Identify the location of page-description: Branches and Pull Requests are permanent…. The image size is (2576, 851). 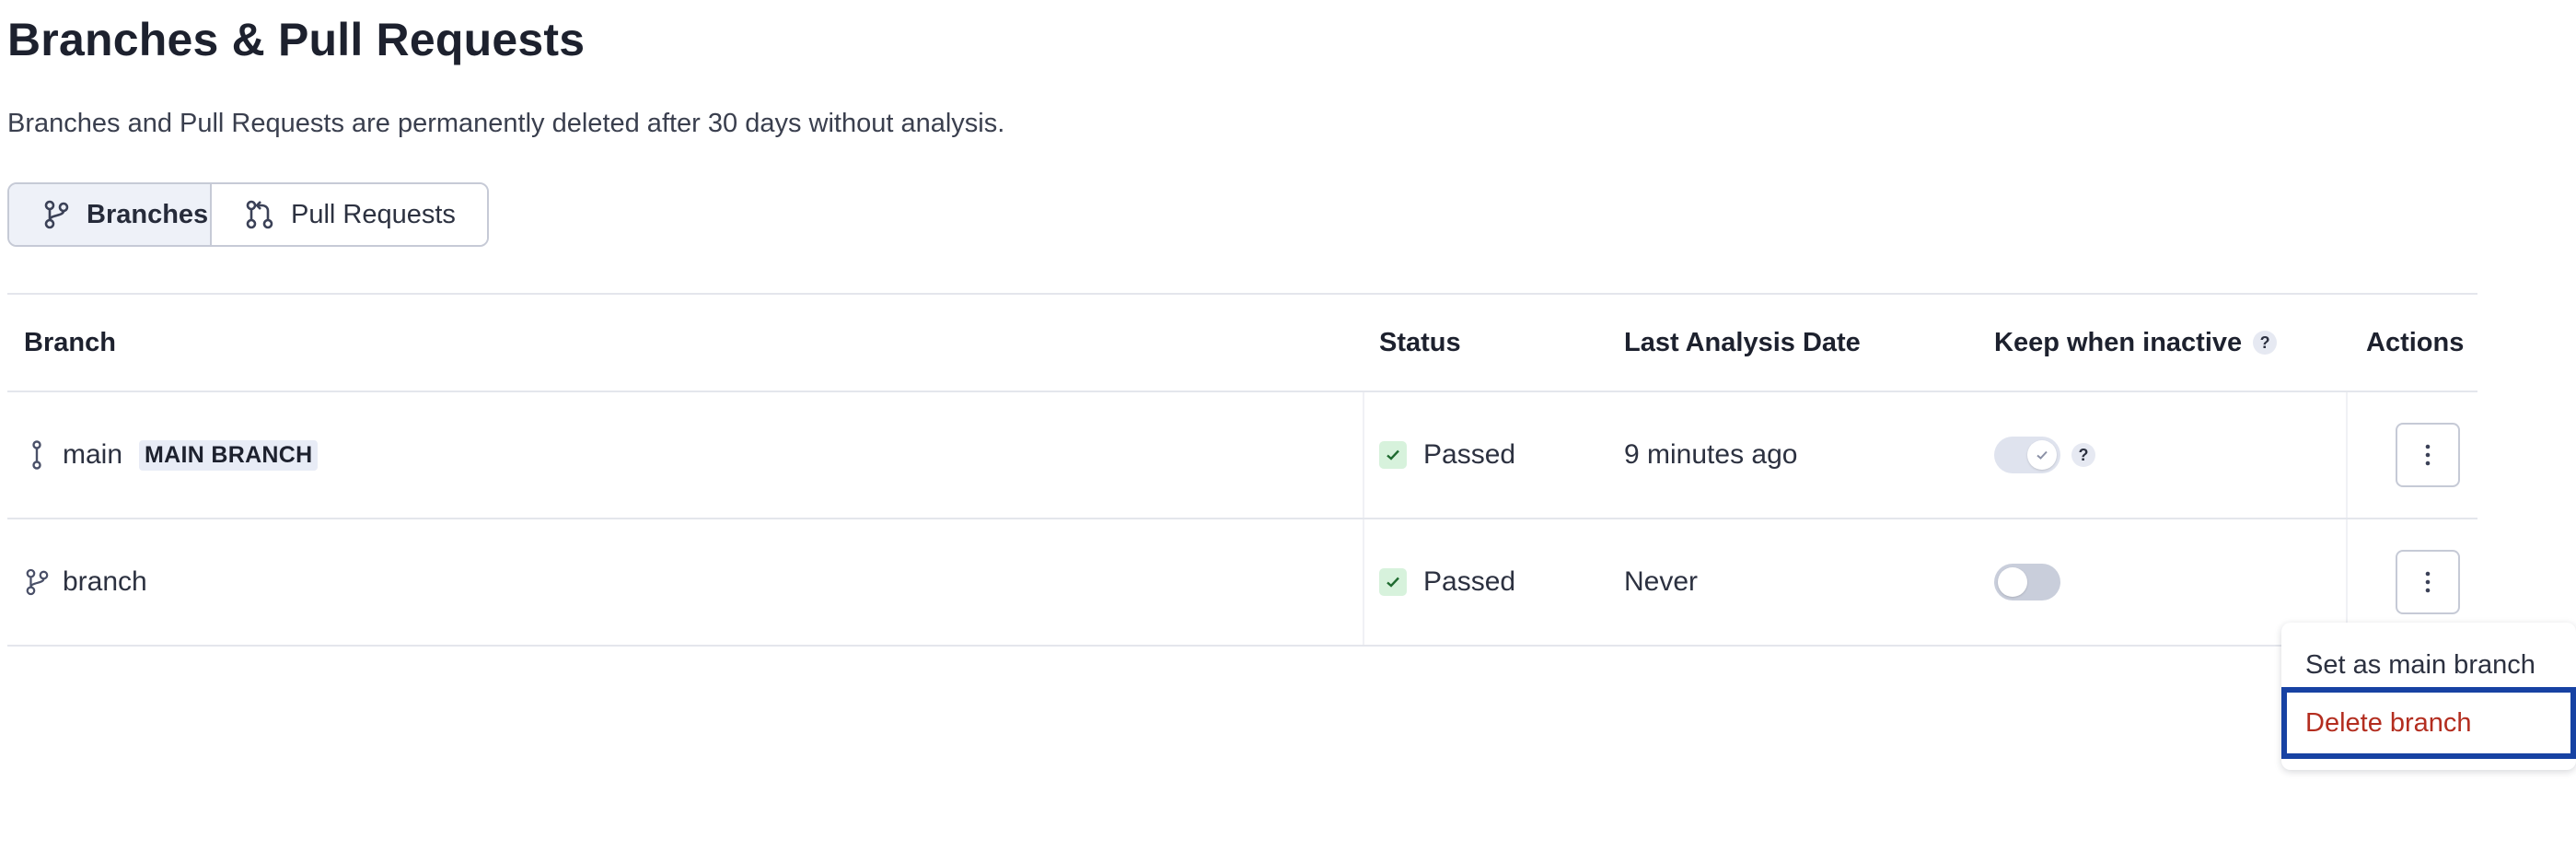
(506, 124).